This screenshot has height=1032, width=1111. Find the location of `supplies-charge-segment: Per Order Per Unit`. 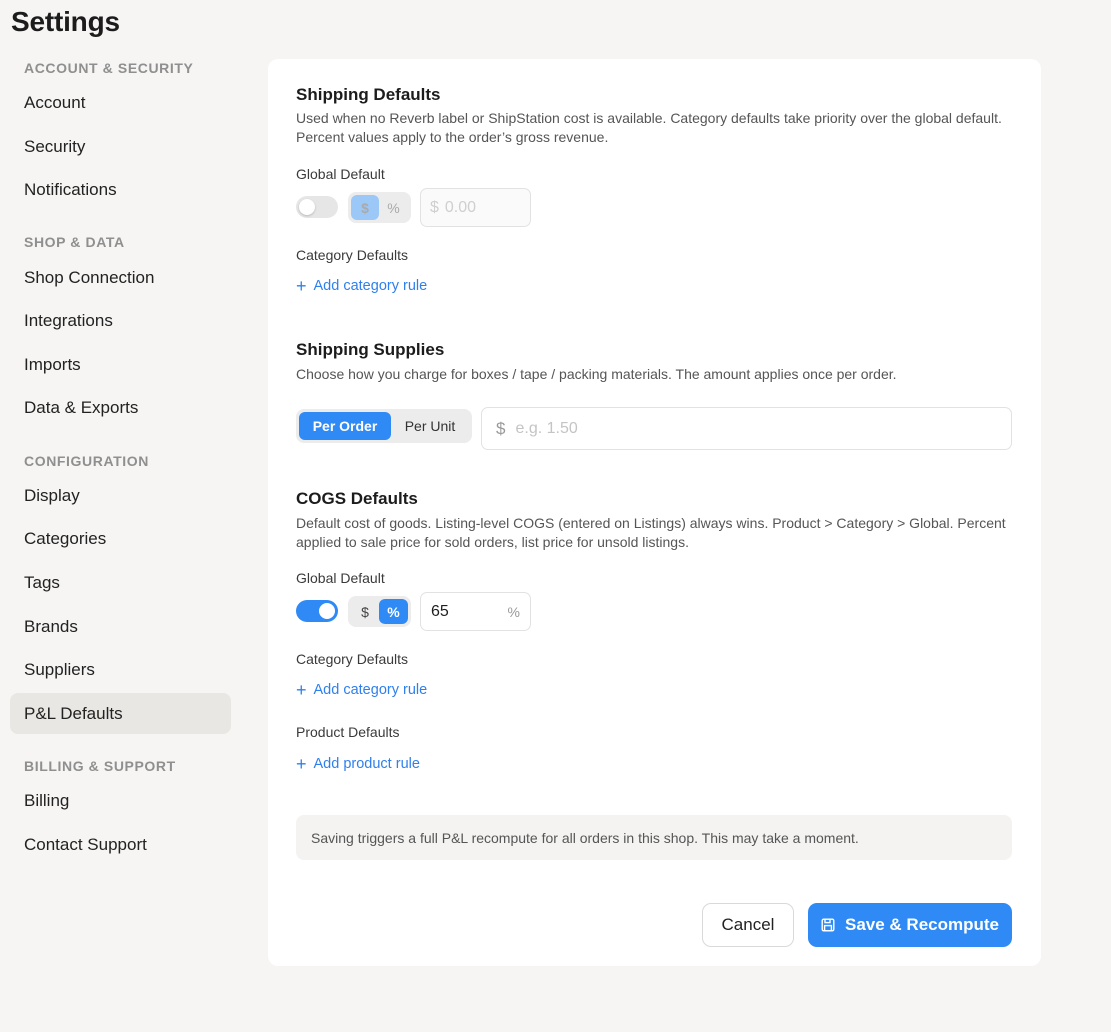

supplies-charge-segment: Per Order Per Unit is located at coordinates (384, 426).